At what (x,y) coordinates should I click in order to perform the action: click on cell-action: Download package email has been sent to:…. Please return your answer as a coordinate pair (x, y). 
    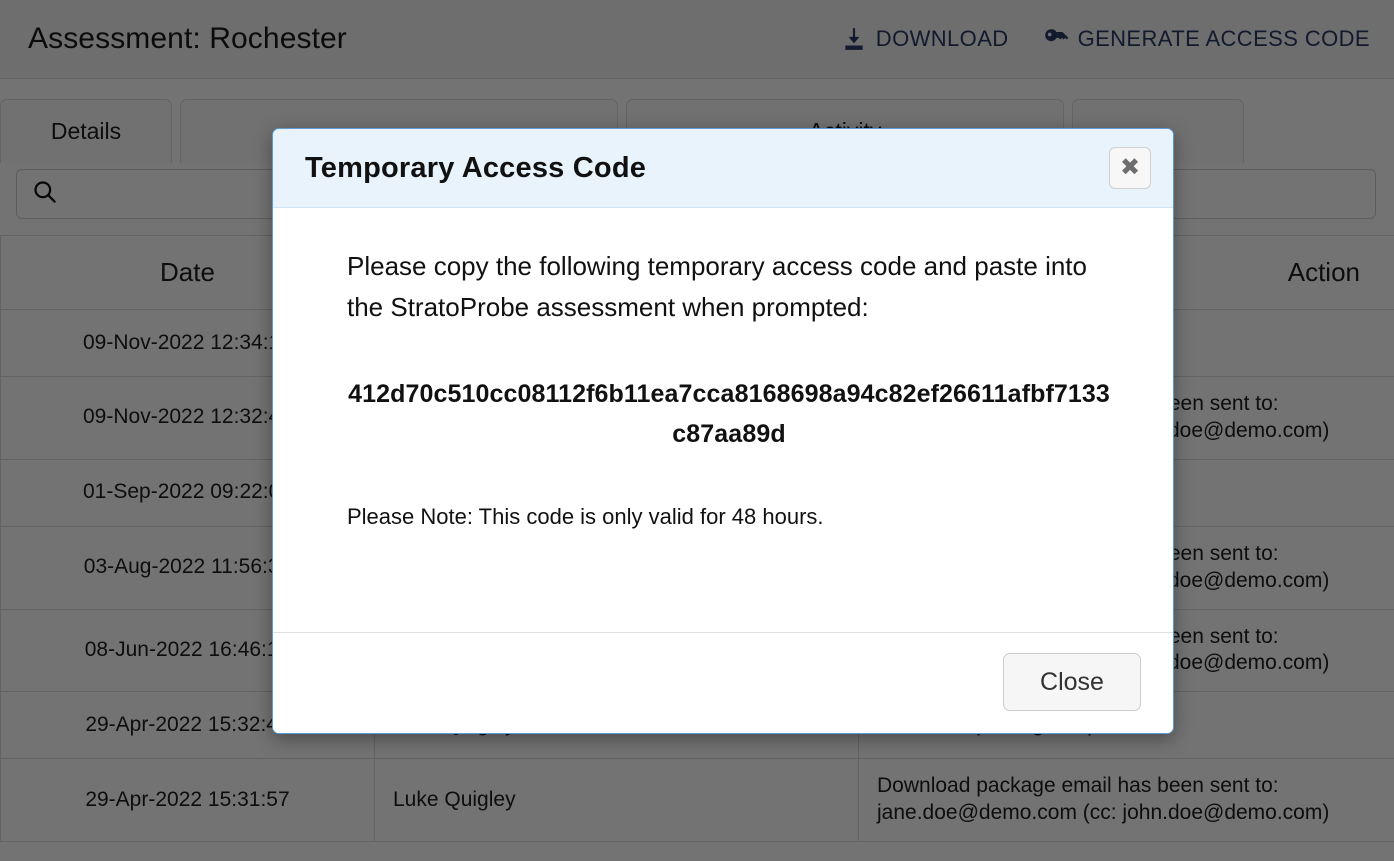
    Looking at the image, I should click on (1126, 800).